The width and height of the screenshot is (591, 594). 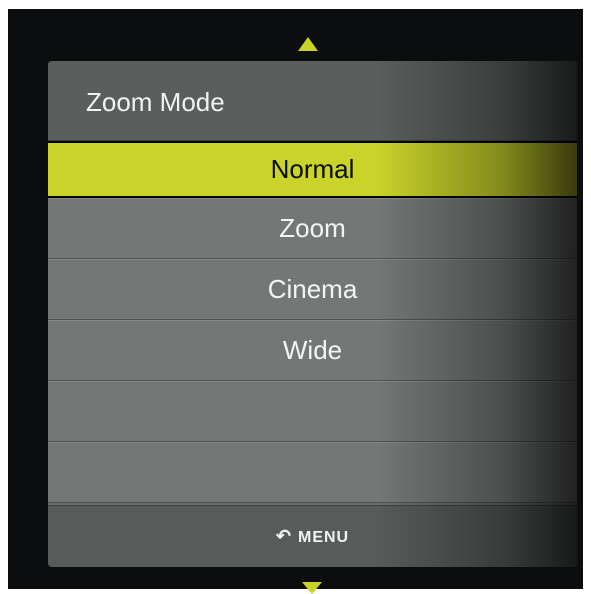 I want to click on menu-item-label: Cinema, so click(x=312, y=289).